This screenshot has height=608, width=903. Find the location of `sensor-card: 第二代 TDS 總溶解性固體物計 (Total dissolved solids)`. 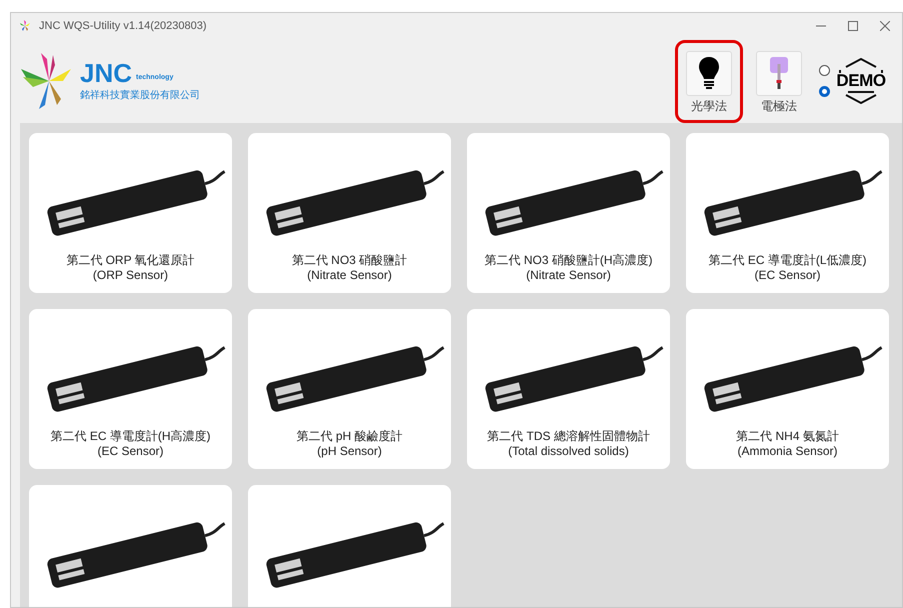

sensor-card: 第二代 TDS 總溶解性固體物計 (Total dissolved solids) is located at coordinates (568, 389).